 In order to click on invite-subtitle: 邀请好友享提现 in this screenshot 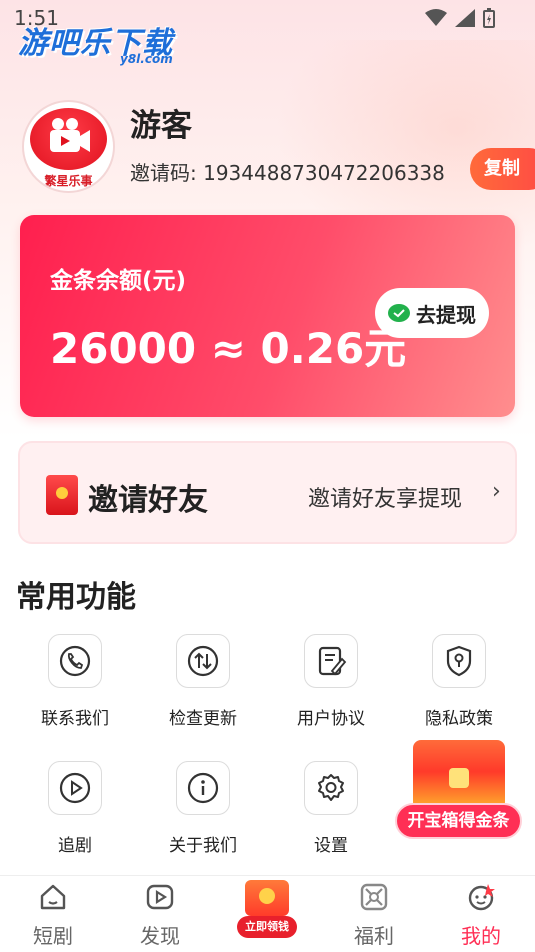, I will do `click(385, 499)`.